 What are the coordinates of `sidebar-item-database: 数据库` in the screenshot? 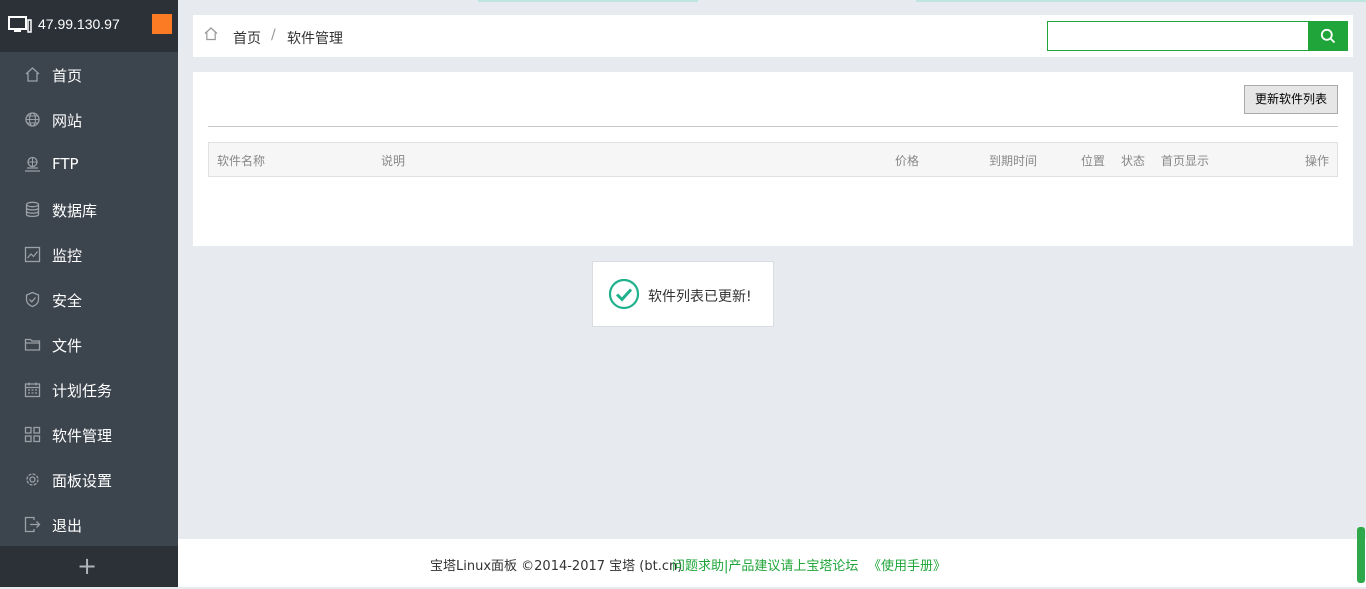 It's located at (89, 209).